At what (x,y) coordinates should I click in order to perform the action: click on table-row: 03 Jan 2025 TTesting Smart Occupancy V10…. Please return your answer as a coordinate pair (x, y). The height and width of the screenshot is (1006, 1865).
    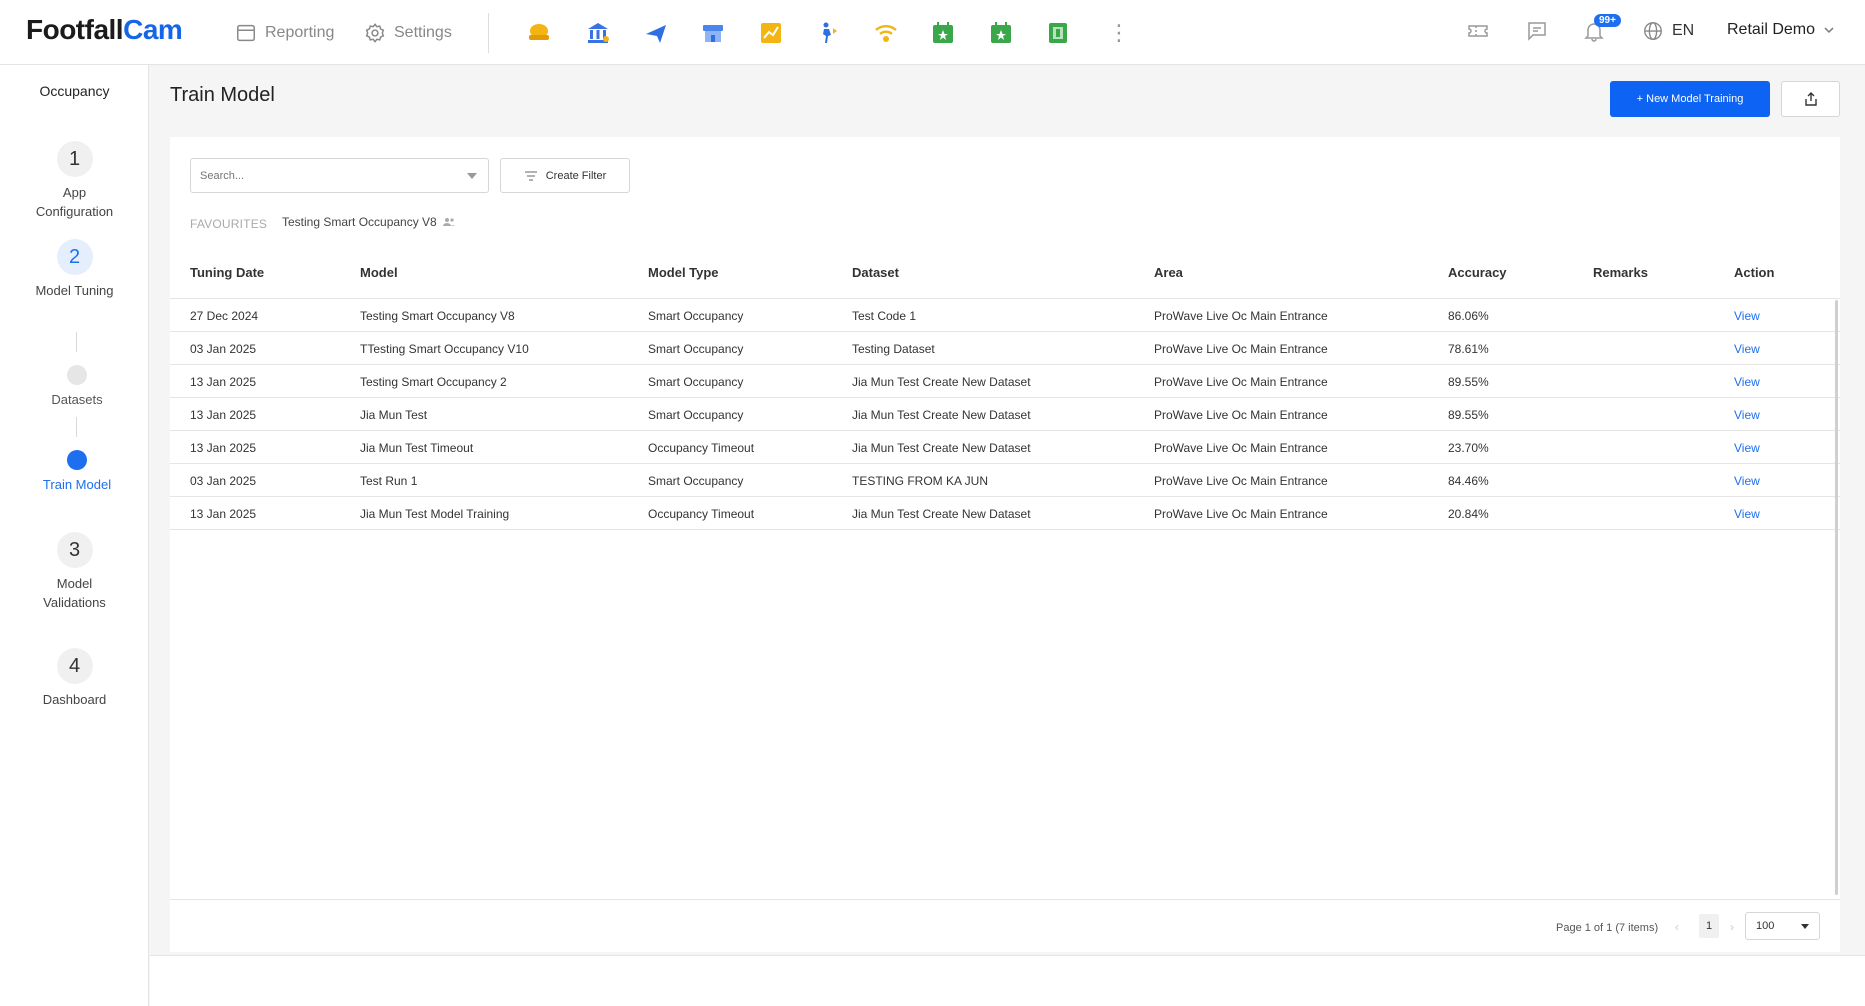
    Looking at the image, I should click on (1005, 348).